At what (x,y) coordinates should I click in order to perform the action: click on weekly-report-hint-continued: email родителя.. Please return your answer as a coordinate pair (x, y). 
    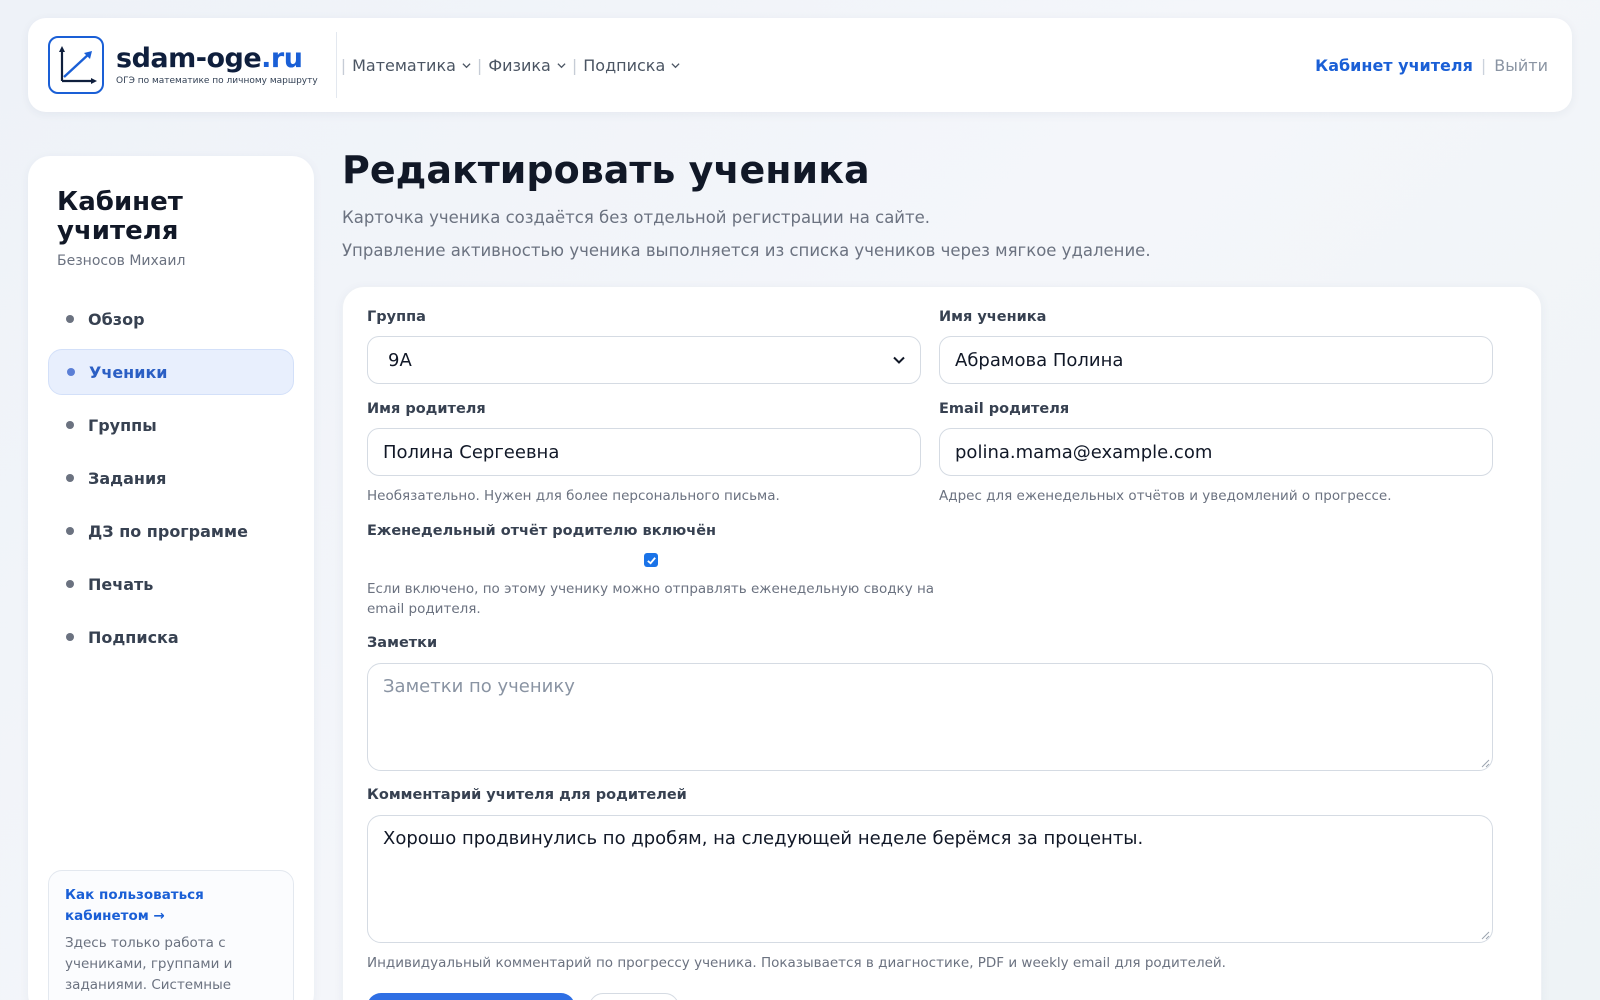
    Looking at the image, I should click on (424, 609).